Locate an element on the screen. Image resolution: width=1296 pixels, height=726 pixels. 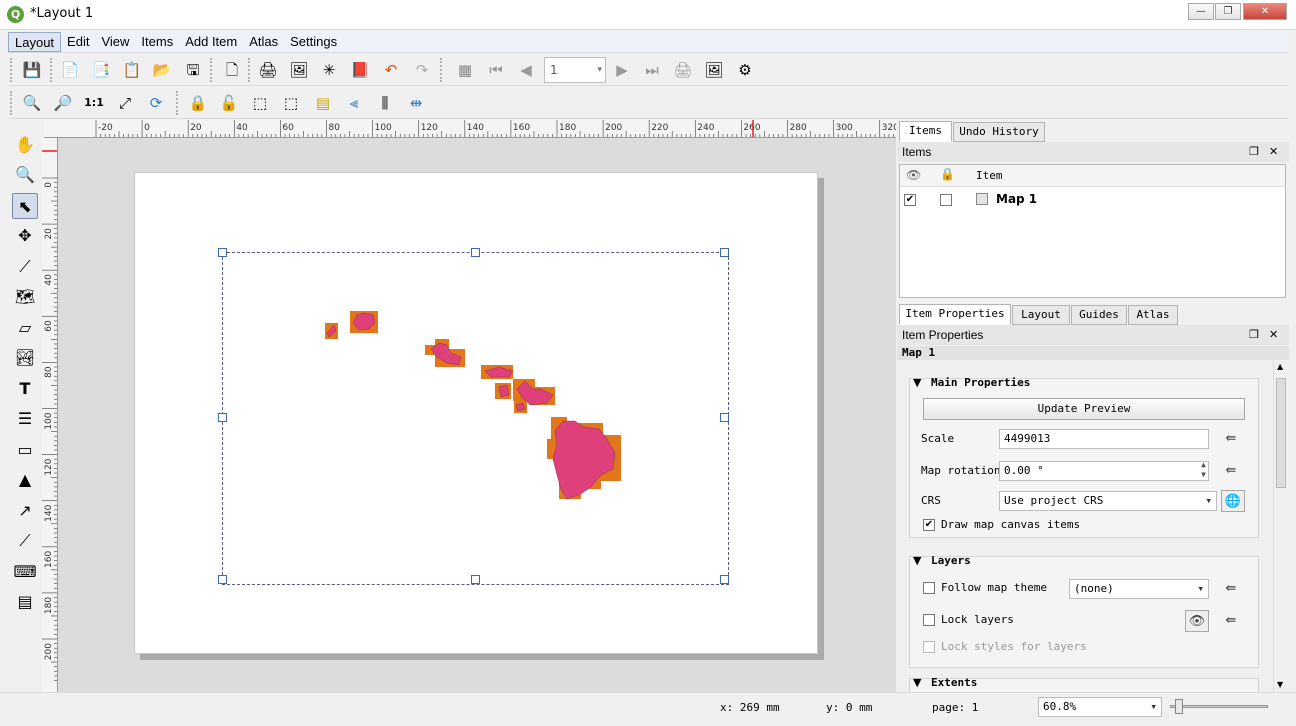
menu-edit: Edit is located at coordinates (78, 42).